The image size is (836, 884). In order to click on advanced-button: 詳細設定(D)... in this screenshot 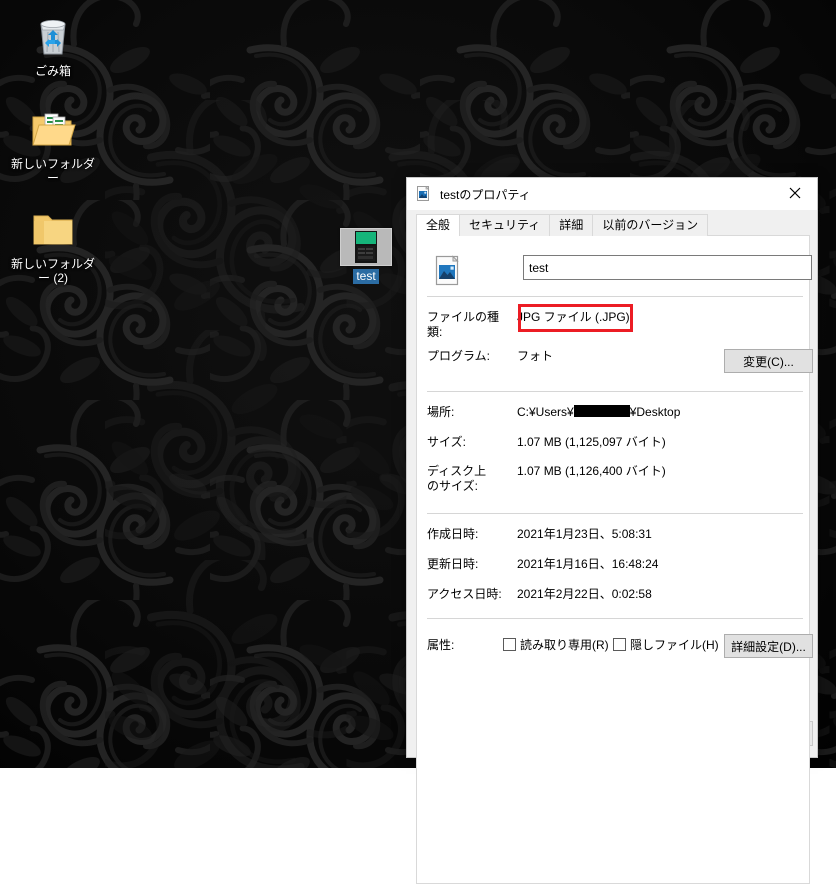, I will do `click(768, 646)`.